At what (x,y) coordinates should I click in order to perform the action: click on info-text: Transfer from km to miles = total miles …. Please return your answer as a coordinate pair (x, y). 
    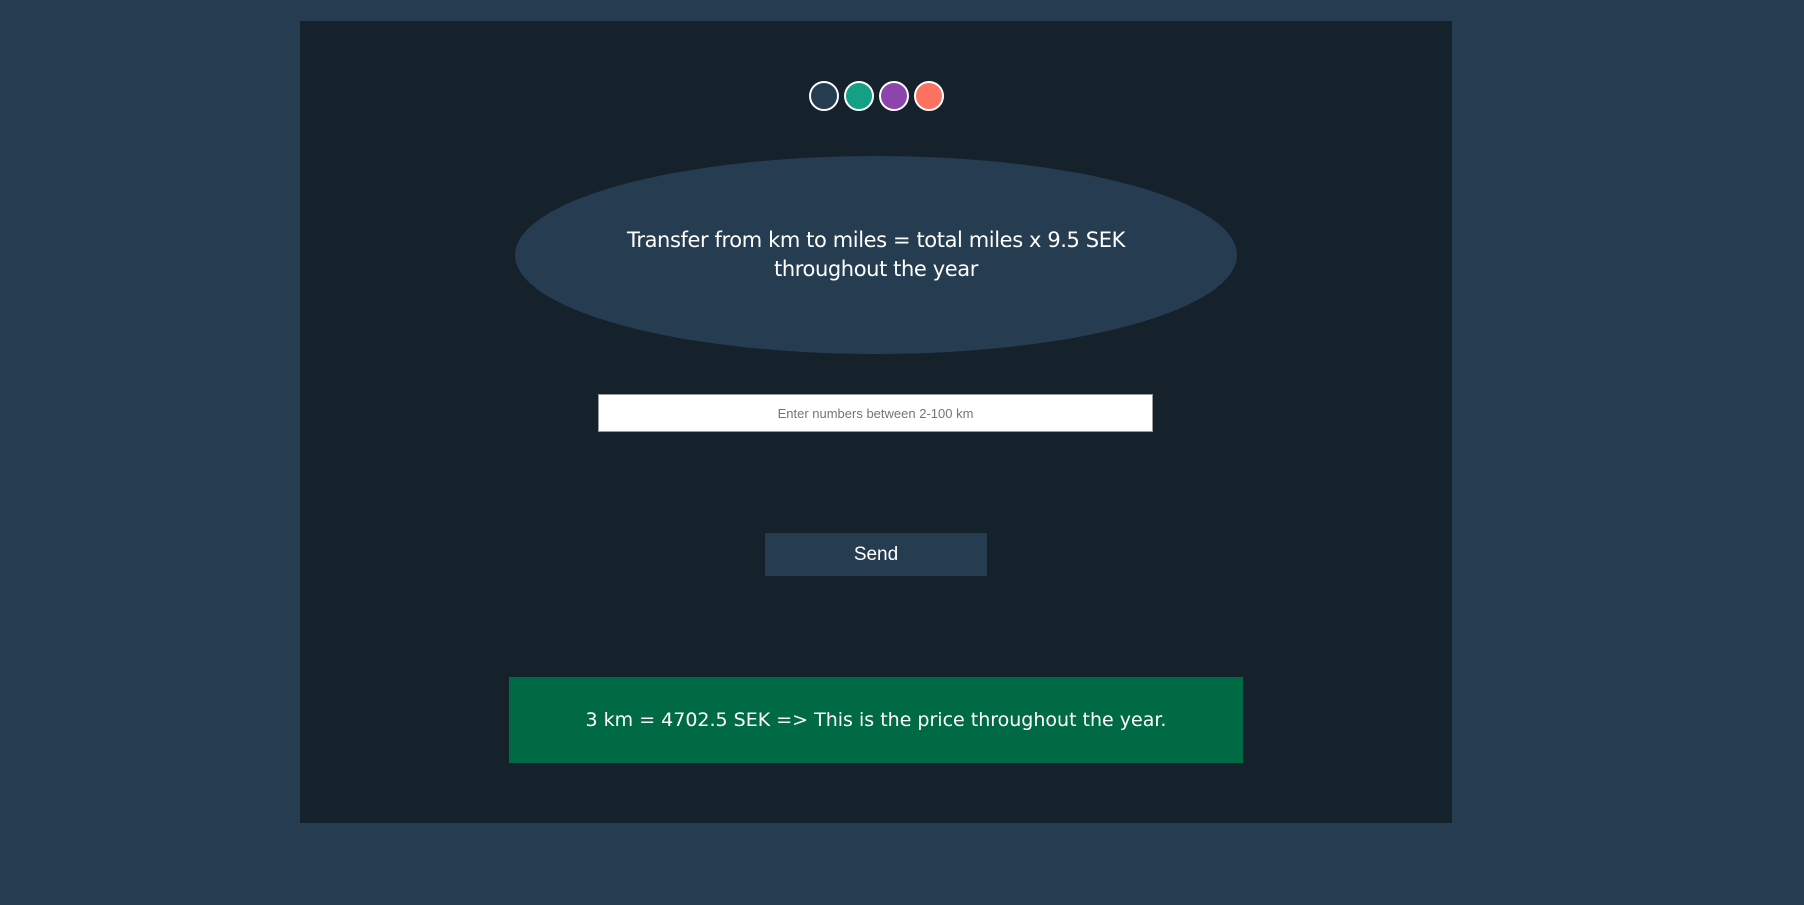
    Looking at the image, I should click on (876, 254).